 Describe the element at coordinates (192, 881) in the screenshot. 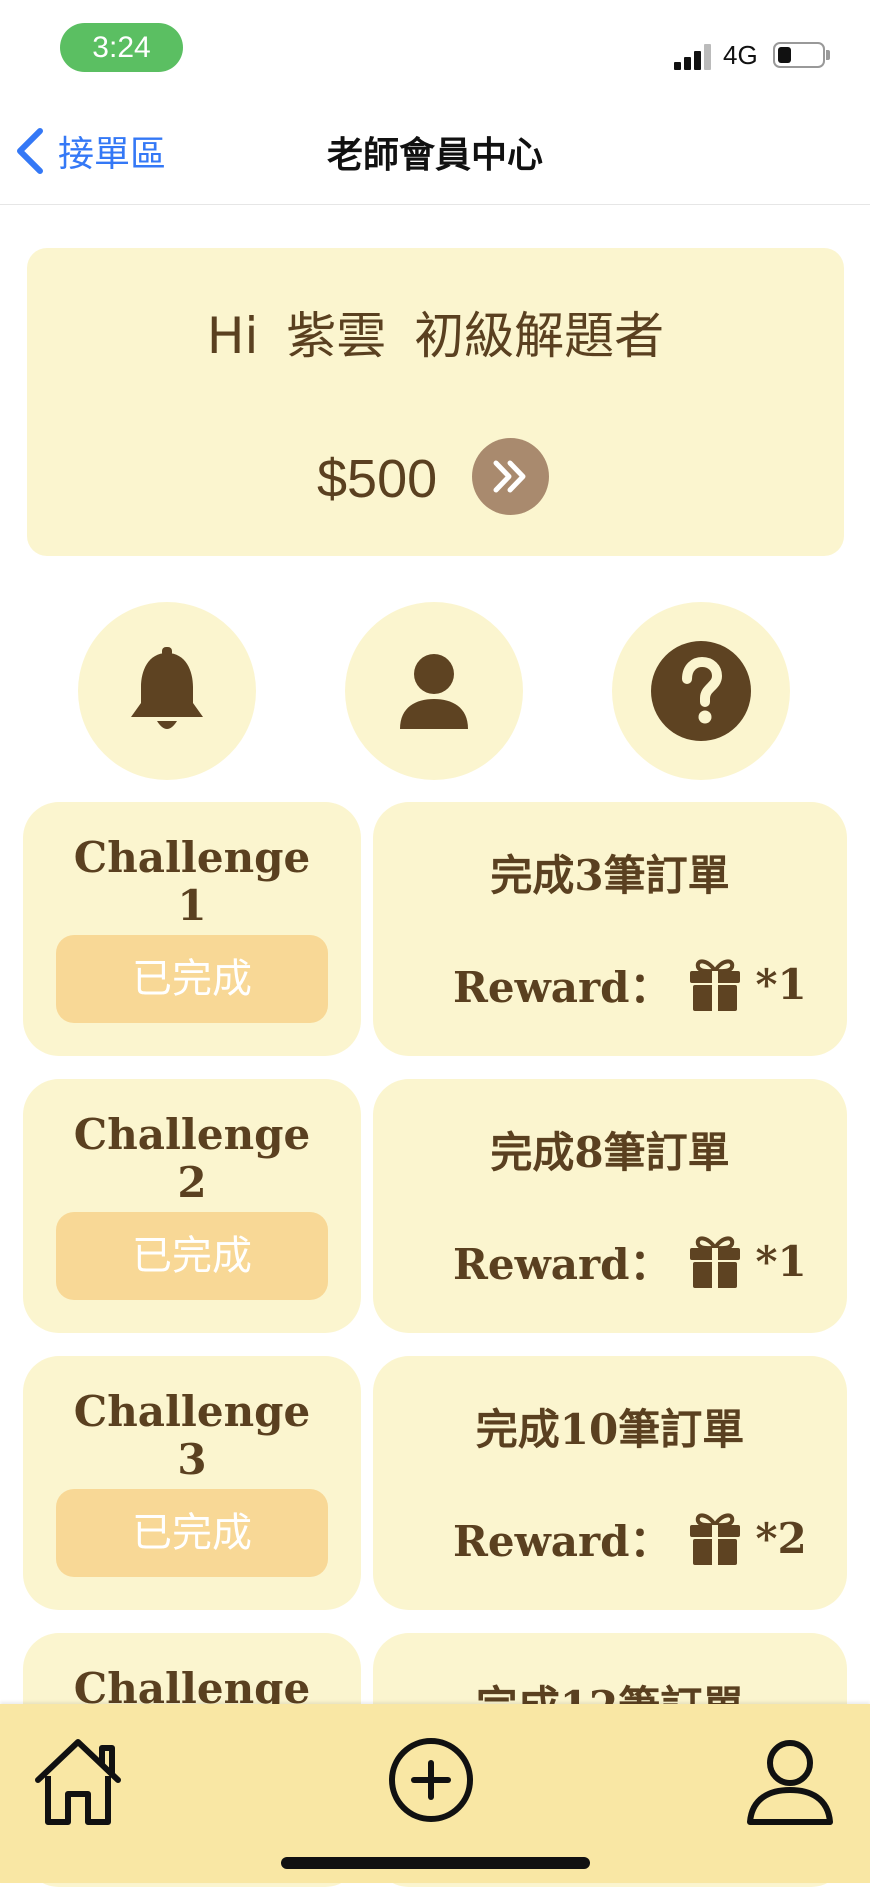

I see `challenge-title: Challenge 1` at that location.